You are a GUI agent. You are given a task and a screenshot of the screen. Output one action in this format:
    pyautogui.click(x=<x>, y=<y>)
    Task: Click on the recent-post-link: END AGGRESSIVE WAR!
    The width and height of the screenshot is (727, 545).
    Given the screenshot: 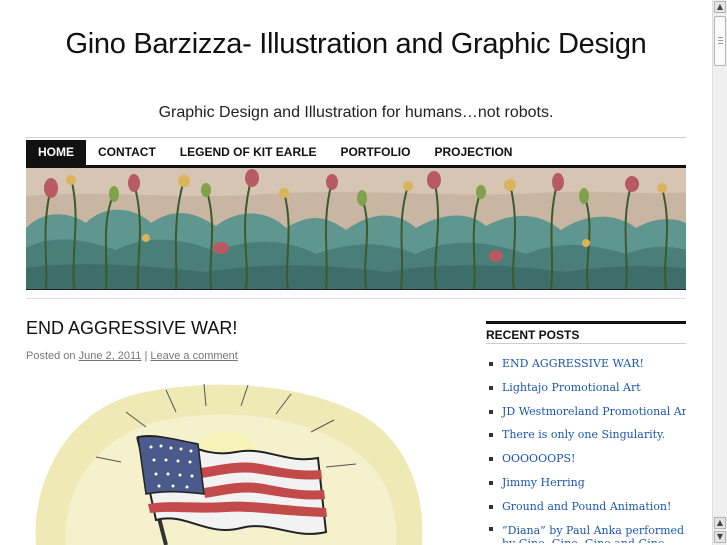 What is the action you would take?
    pyautogui.click(x=573, y=363)
    